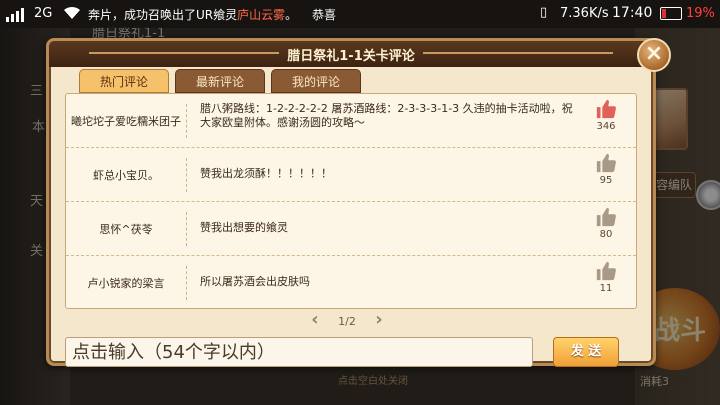 This screenshot has width=720, height=405. What do you see at coordinates (544, 12) in the screenshot?
I see `vibrate-icon: ▯` at bounding box center [544, 12].